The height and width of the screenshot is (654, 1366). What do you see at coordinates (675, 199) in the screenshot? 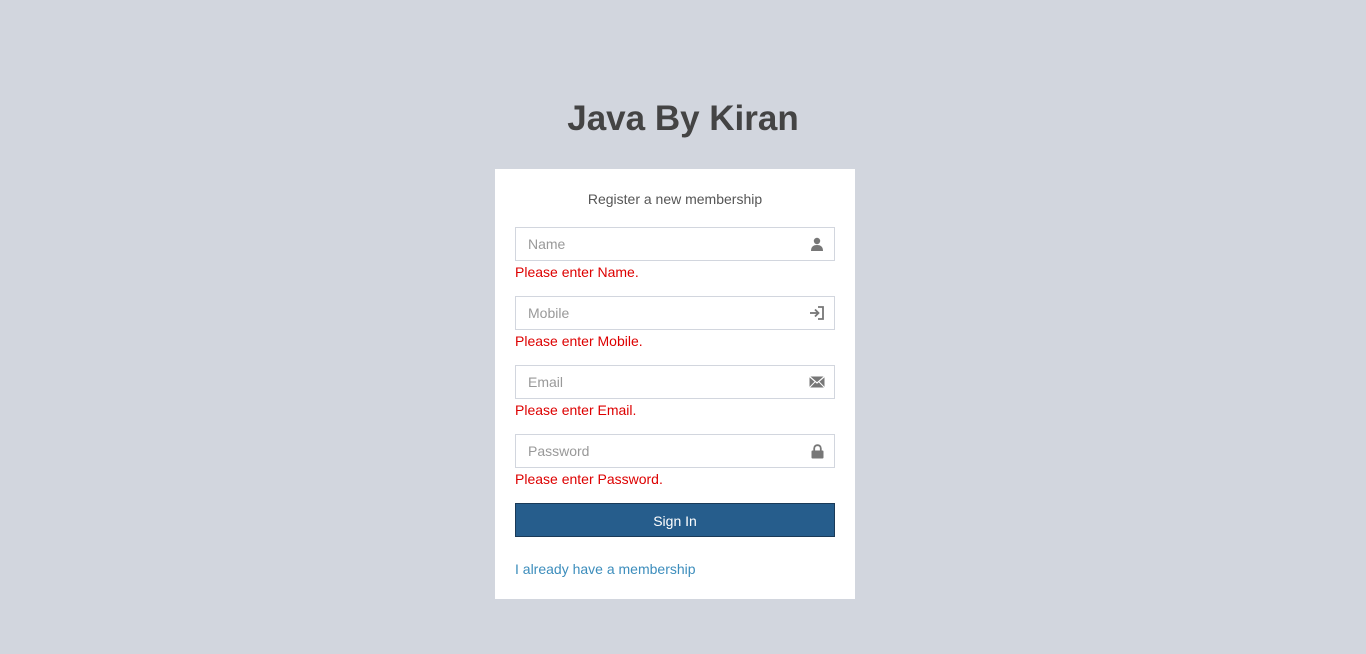
I see `register-message: Register a new membership` at bounding box center [675, 199].